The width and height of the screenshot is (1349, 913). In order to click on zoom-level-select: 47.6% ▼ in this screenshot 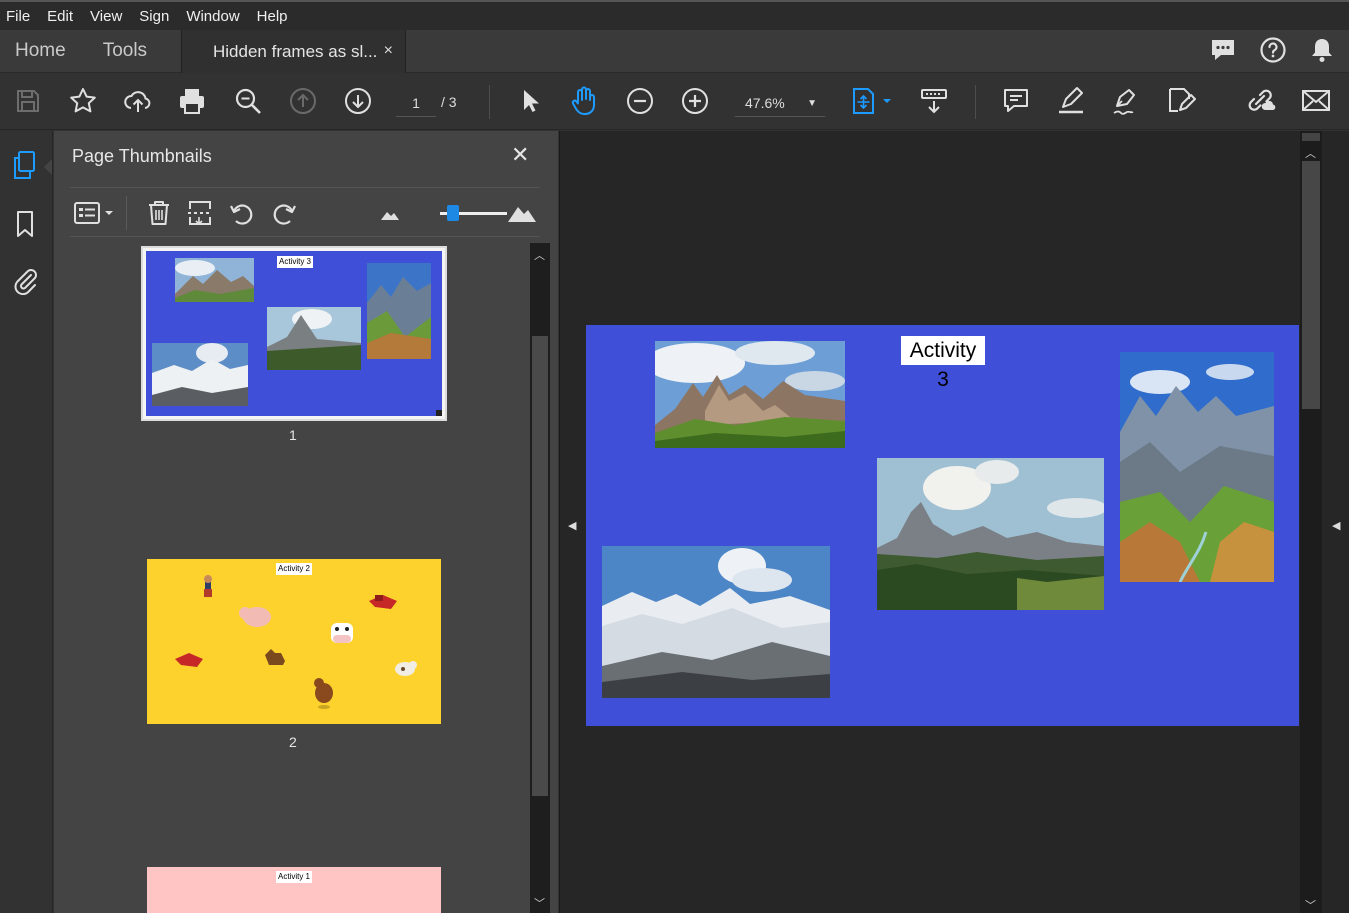, I will do `click(780, 103)`.